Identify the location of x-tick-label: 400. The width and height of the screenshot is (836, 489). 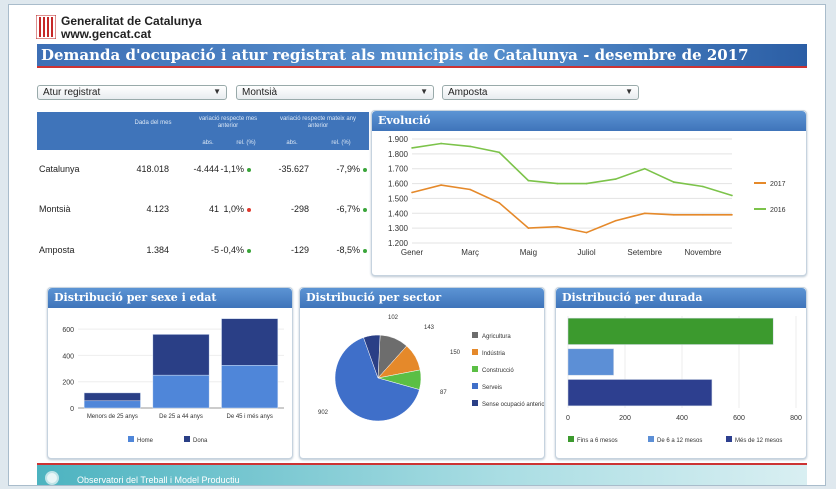
(682, 418).